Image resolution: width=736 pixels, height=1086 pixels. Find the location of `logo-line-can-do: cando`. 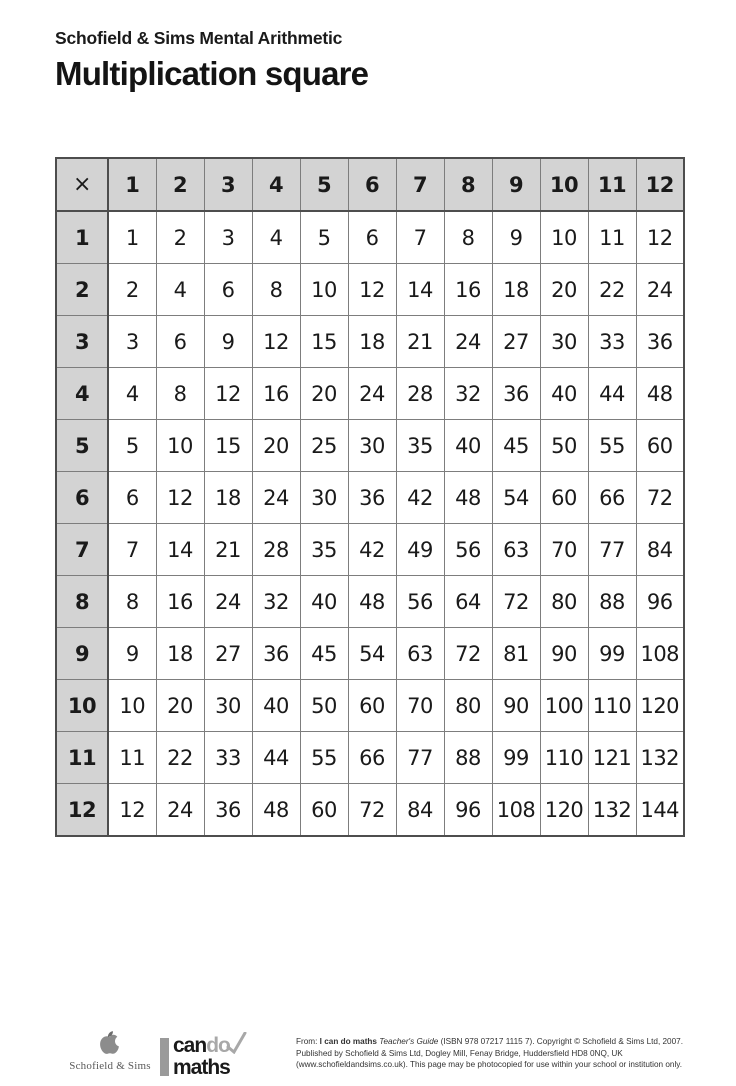

logo-line-can-do: cando is located at coordinates (210, 1044).